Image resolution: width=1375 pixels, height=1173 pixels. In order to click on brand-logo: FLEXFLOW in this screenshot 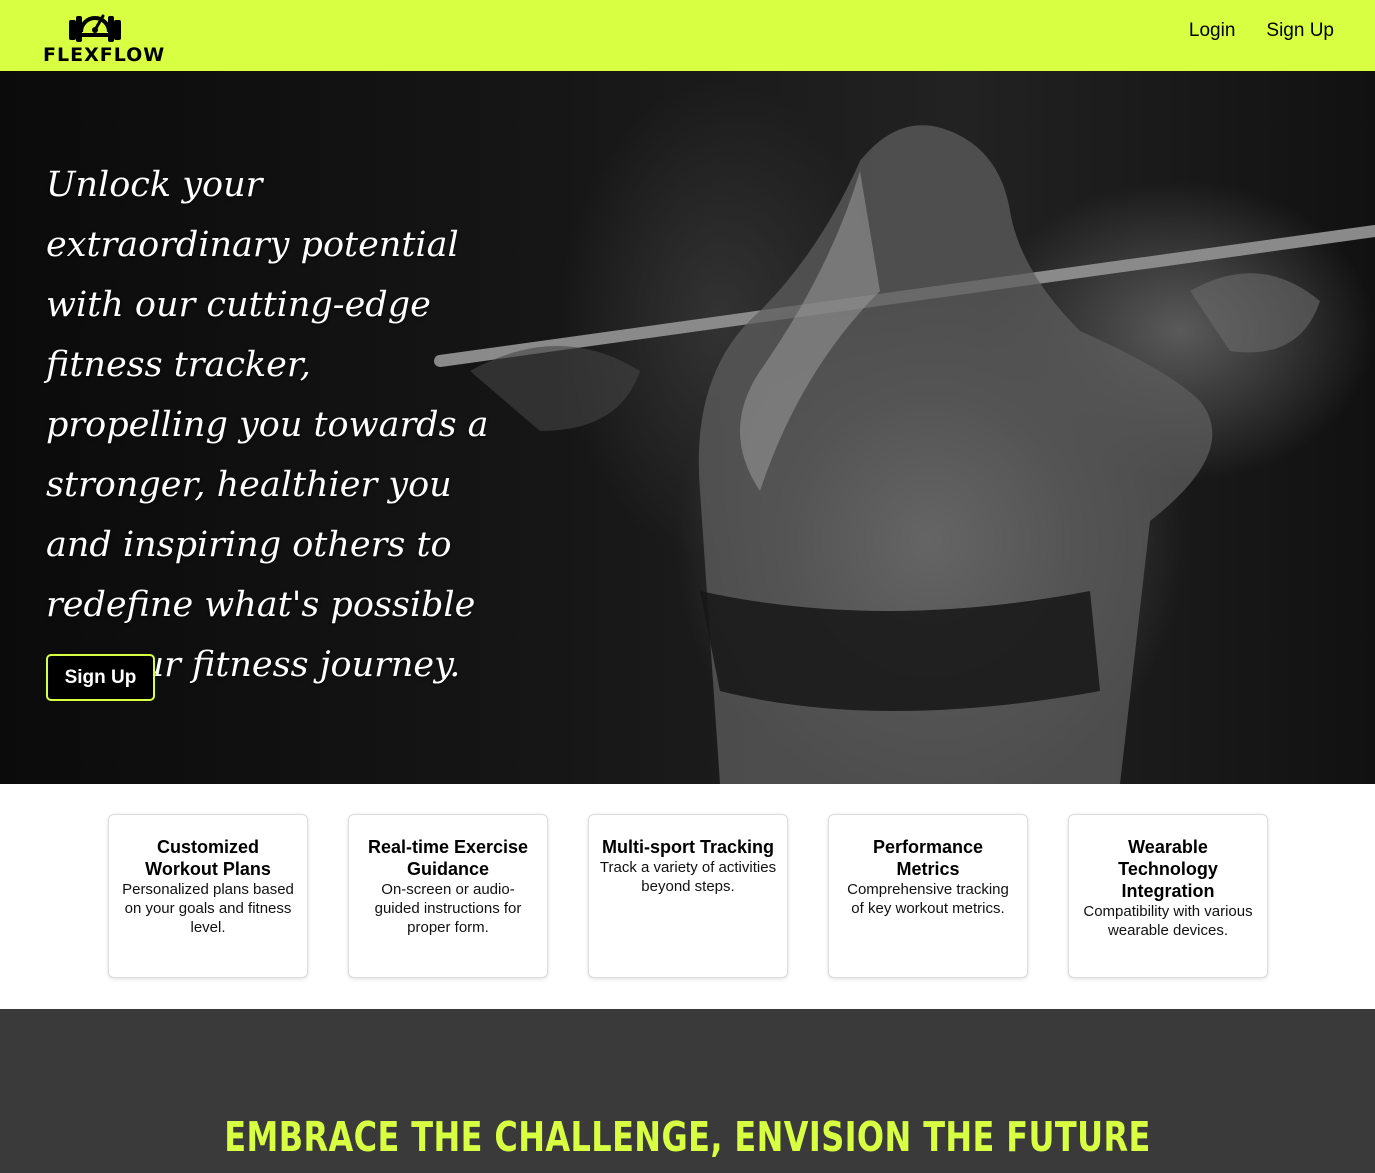, I will do `click(103, 35)`.